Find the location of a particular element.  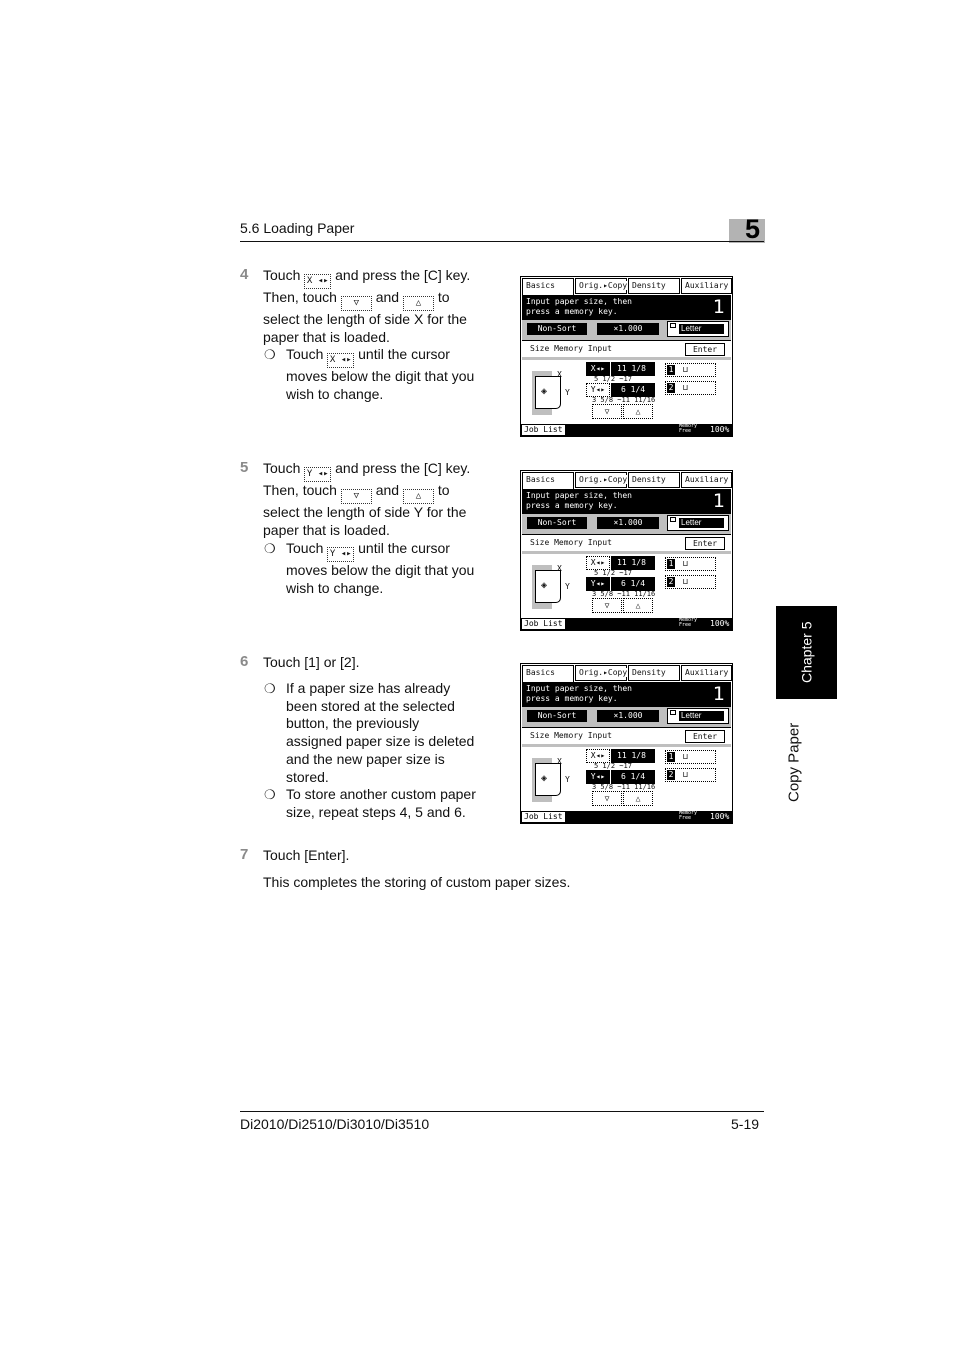

text: Free is located at coordinates (685, 818).